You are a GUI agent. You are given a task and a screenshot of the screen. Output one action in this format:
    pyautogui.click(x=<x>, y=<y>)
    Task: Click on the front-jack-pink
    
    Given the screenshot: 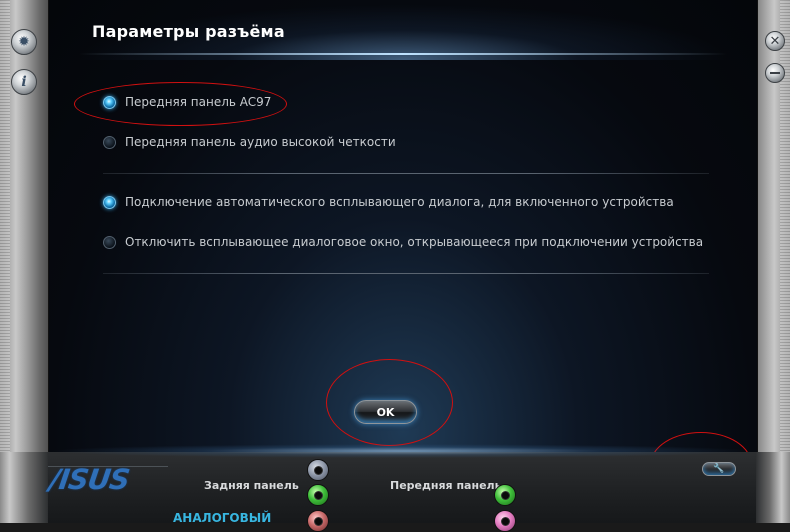 What is the action you would take?
    pyautogui.click(x=505, y=521)
    